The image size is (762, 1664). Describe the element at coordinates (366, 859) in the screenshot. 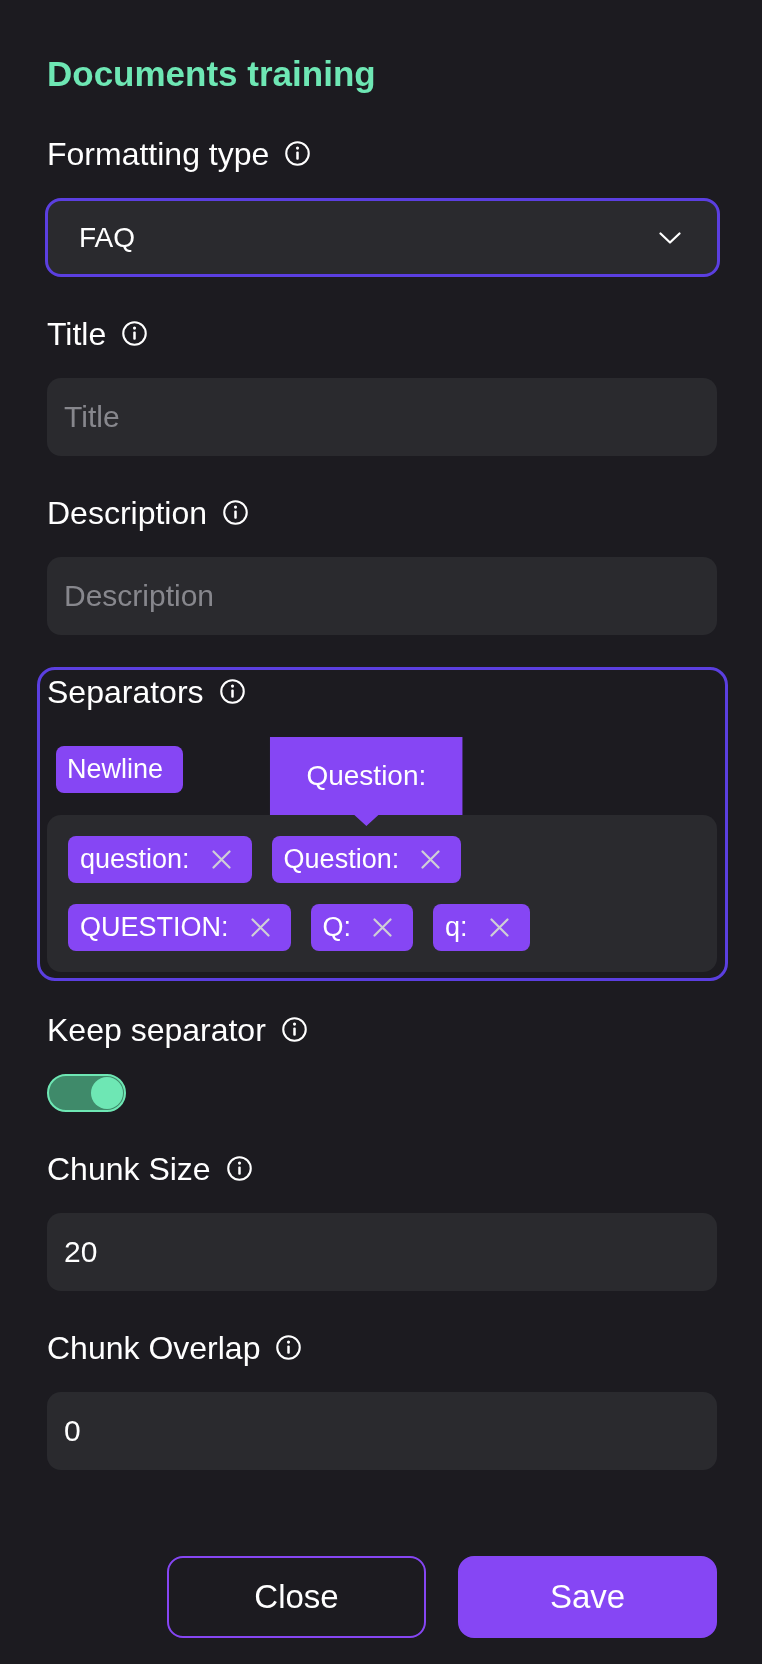

I see `tag-chip: Question:` at that location.